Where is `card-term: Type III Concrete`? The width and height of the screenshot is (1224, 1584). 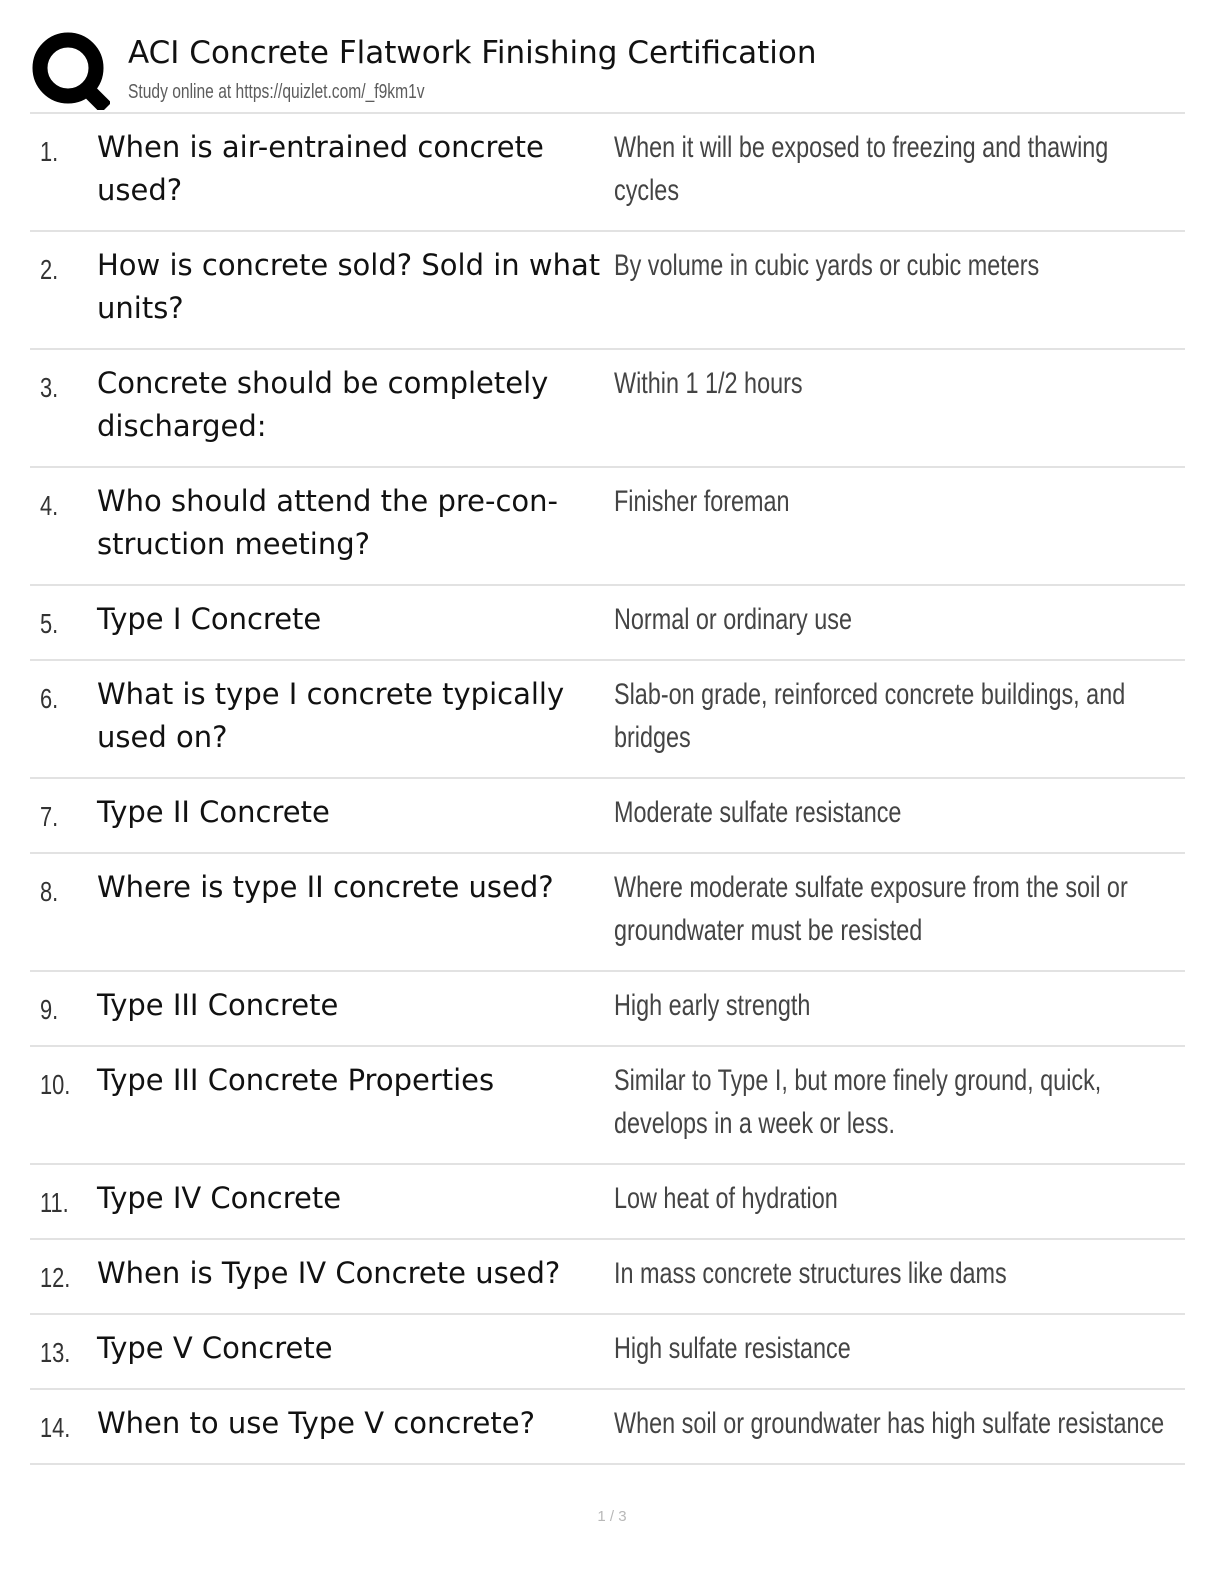 card-term: Type III Concrete is located at coordinates (218, 1005).